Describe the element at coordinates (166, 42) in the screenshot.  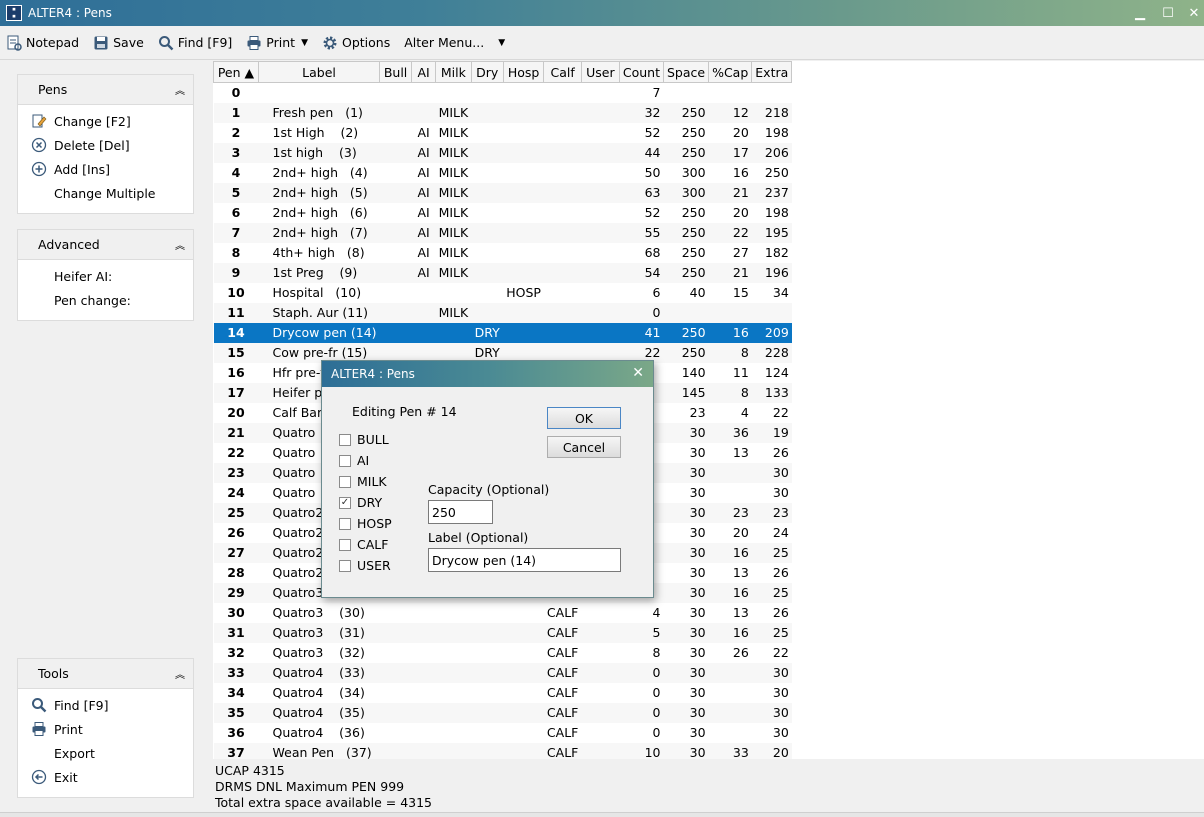
I see `search-icon` at that location.